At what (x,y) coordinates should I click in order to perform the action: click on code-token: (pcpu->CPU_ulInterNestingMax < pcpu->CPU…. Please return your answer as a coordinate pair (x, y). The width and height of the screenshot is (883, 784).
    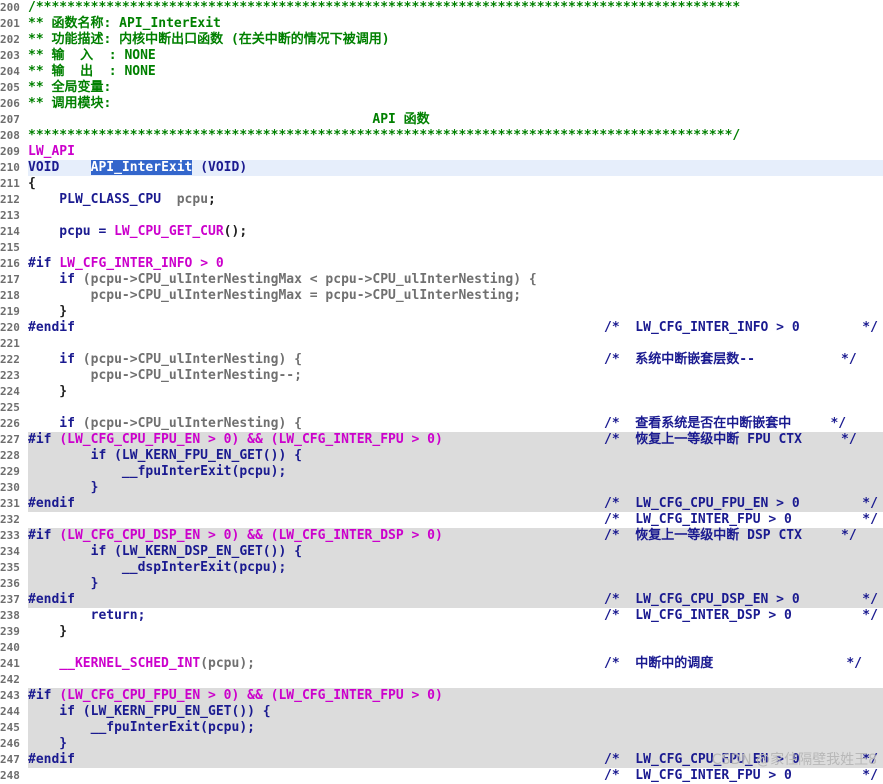
    Looking at the image, I should click on (309, 279).